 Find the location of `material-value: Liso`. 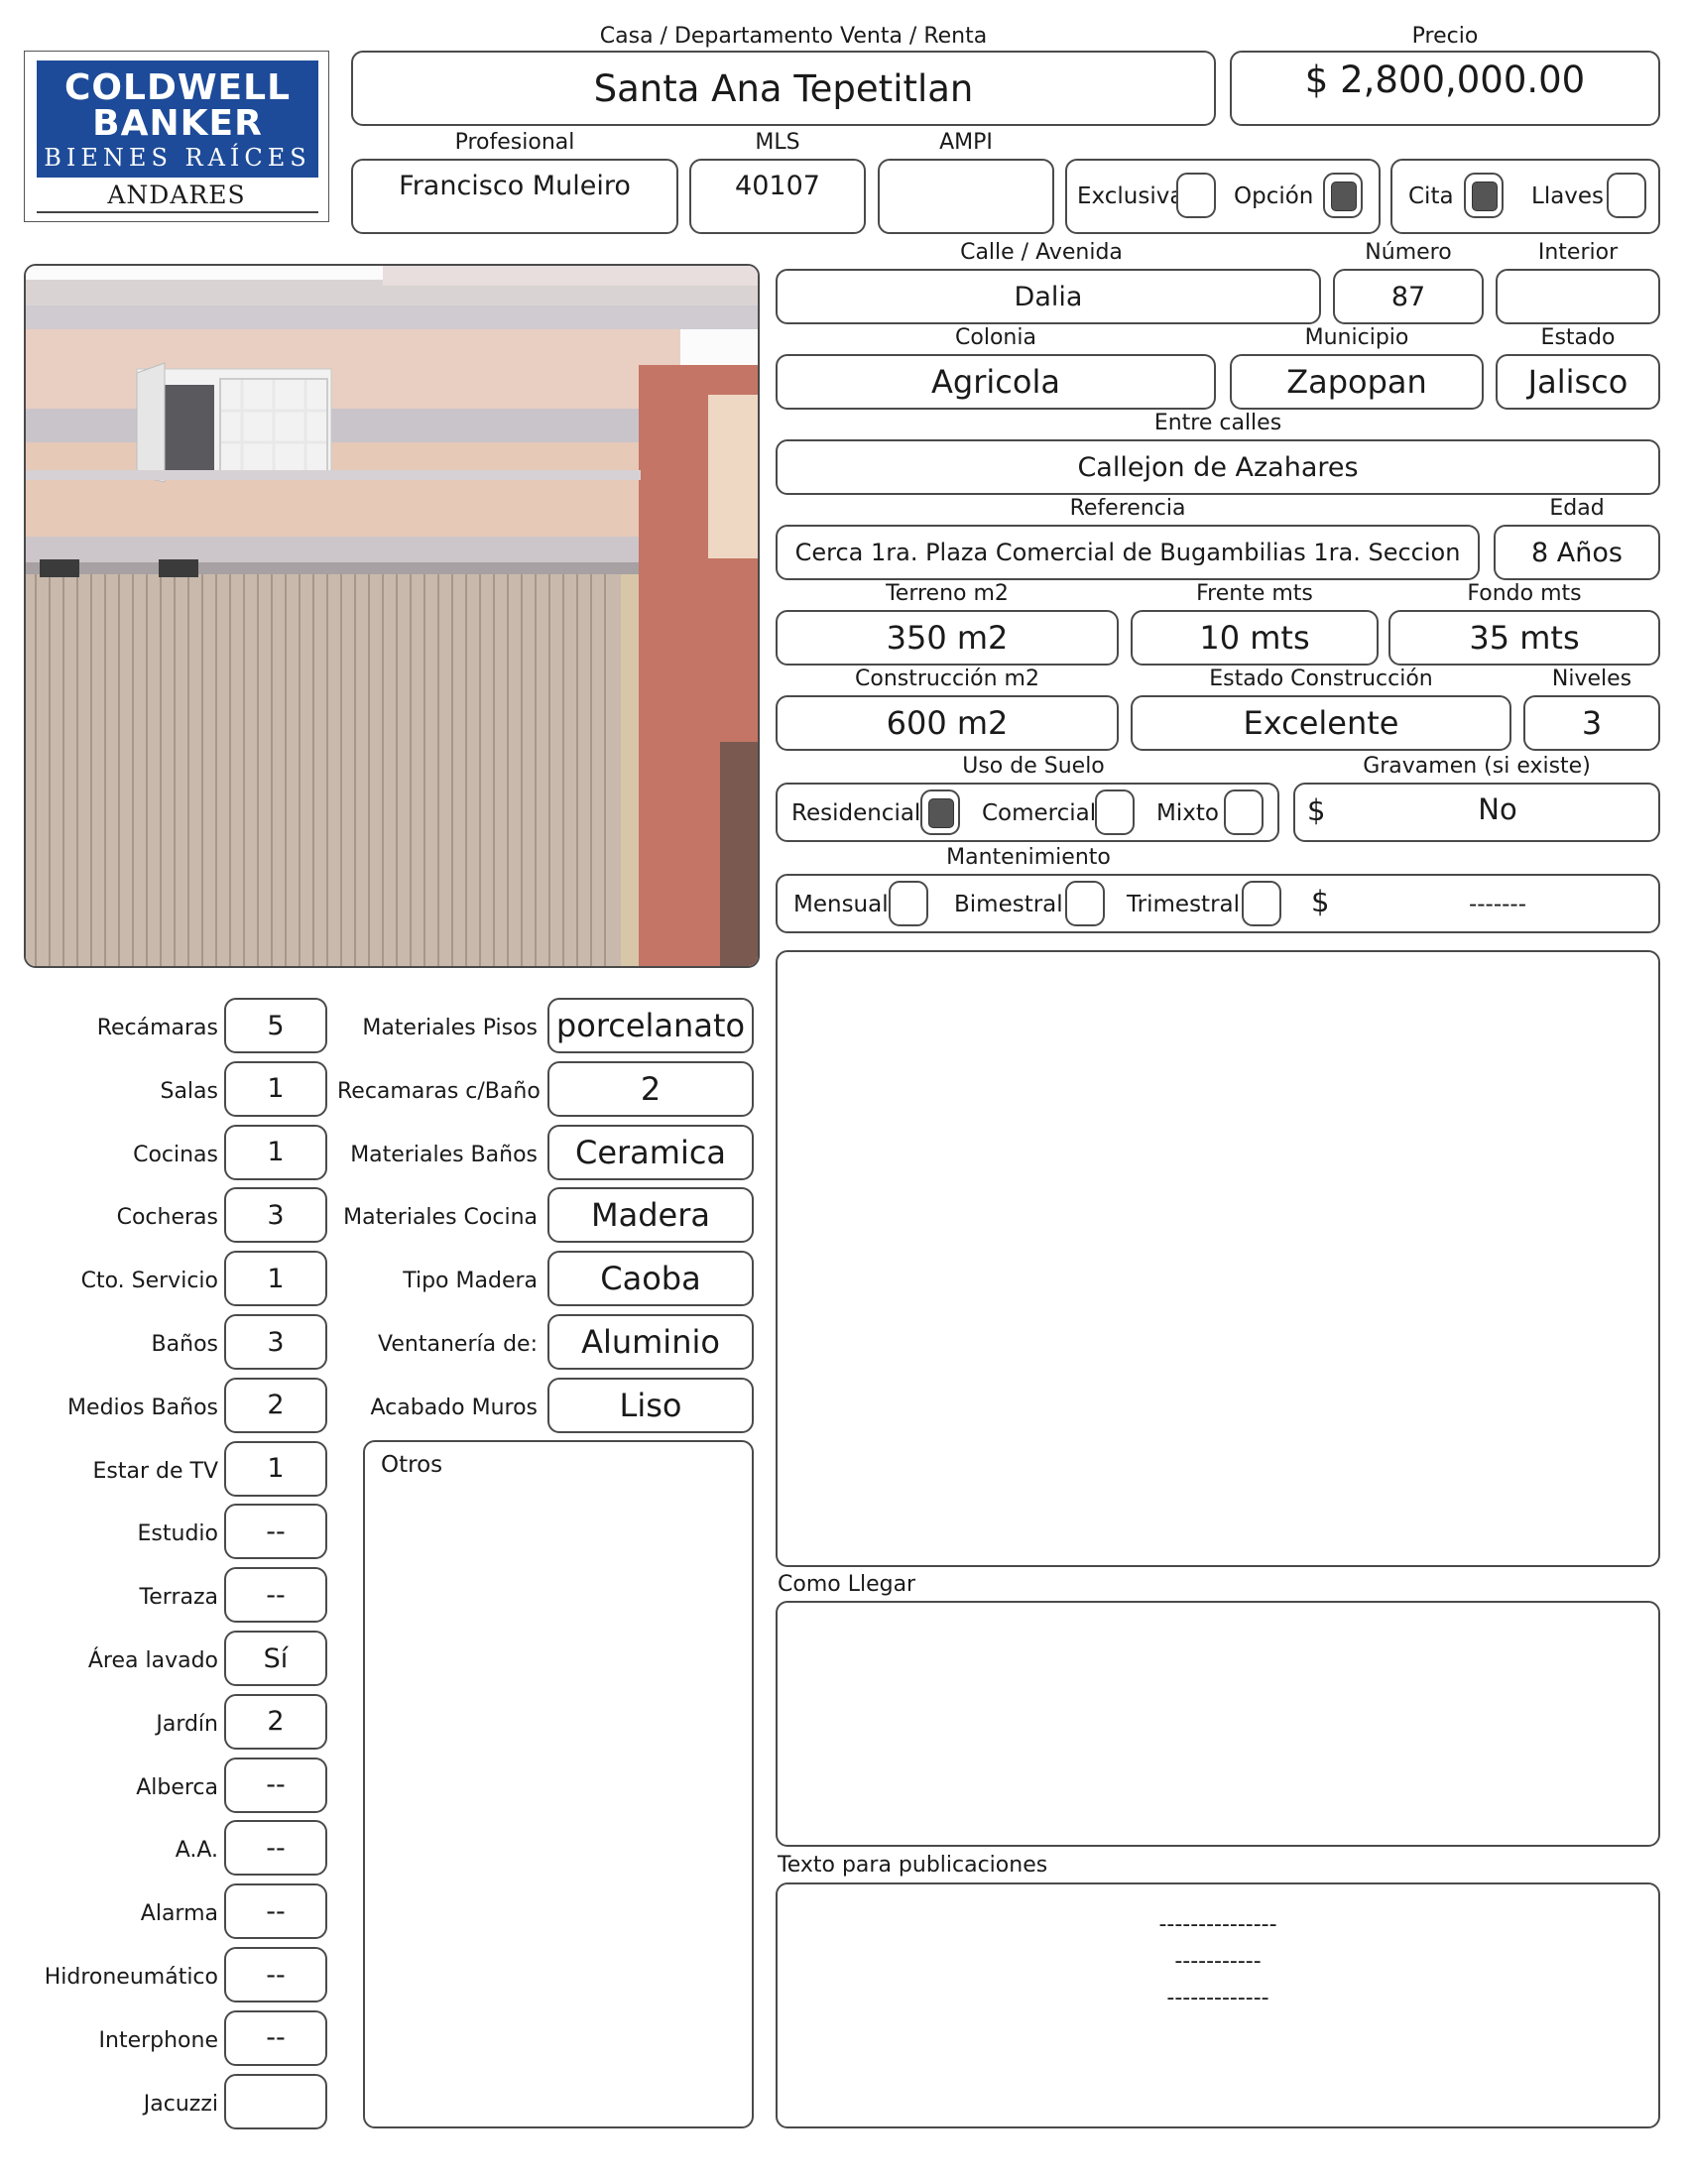

material-value: Liso is located at coordinates (650, 1405).